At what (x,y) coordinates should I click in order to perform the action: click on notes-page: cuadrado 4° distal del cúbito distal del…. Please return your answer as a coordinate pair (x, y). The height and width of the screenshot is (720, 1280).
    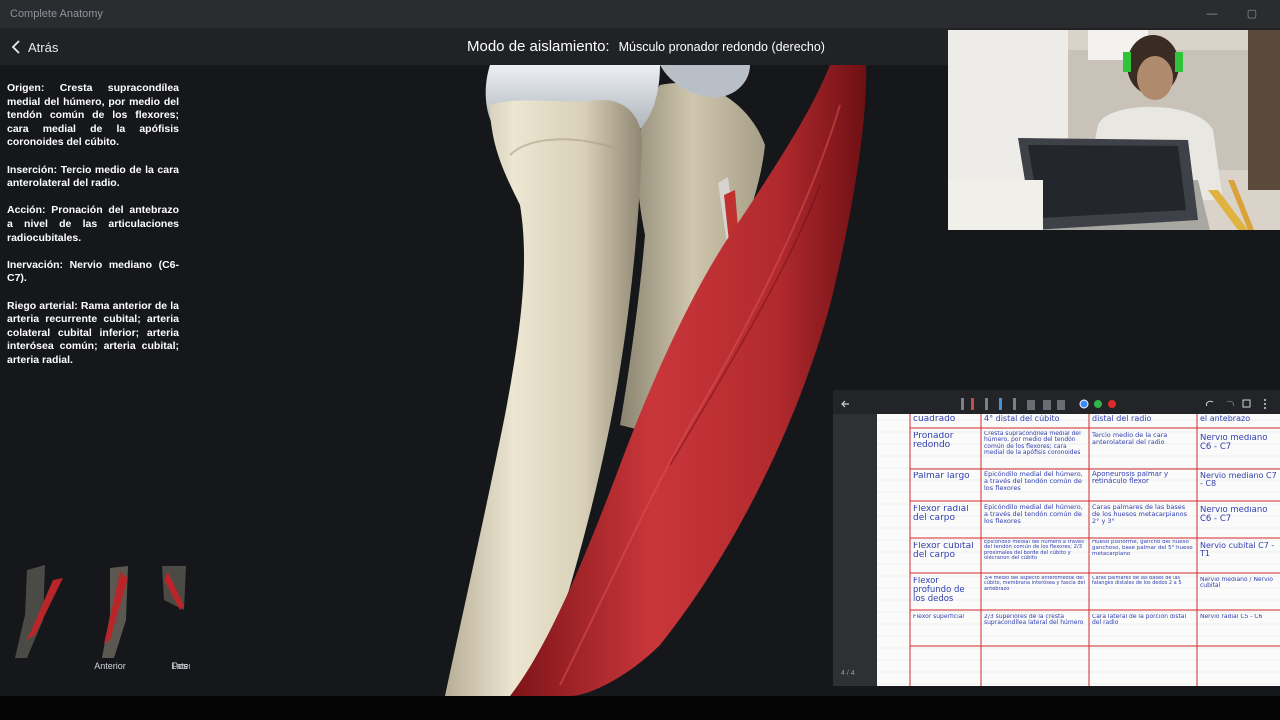
    Looking at the image, I should click on (1078, 550).